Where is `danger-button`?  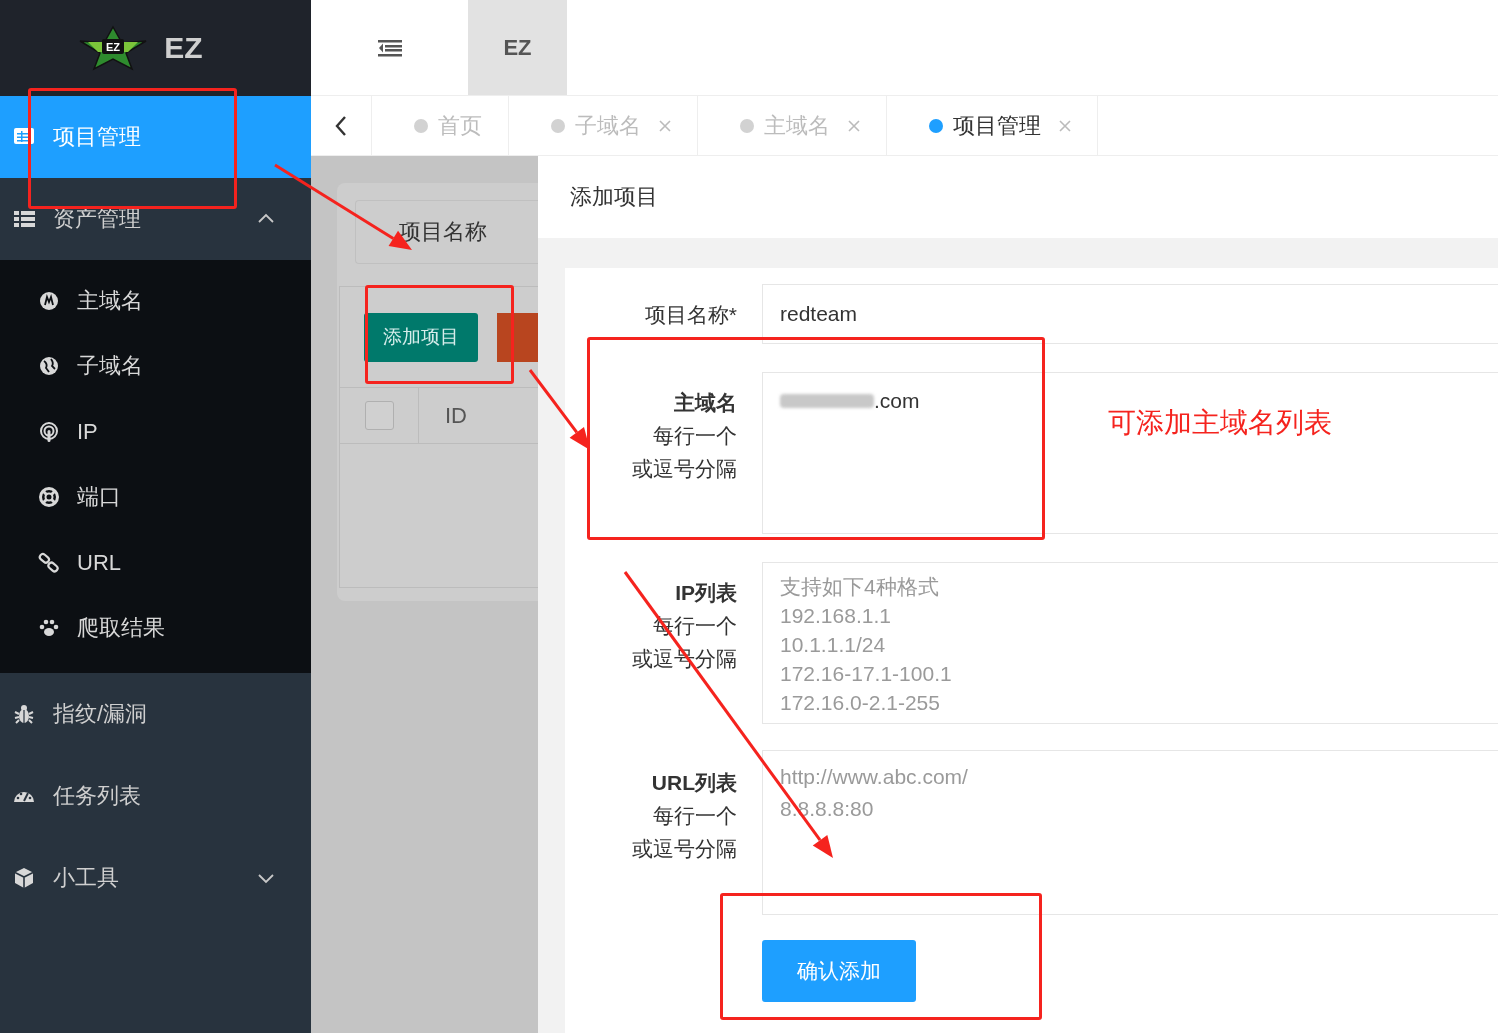
danger-button is located at coordinates (517, 337).